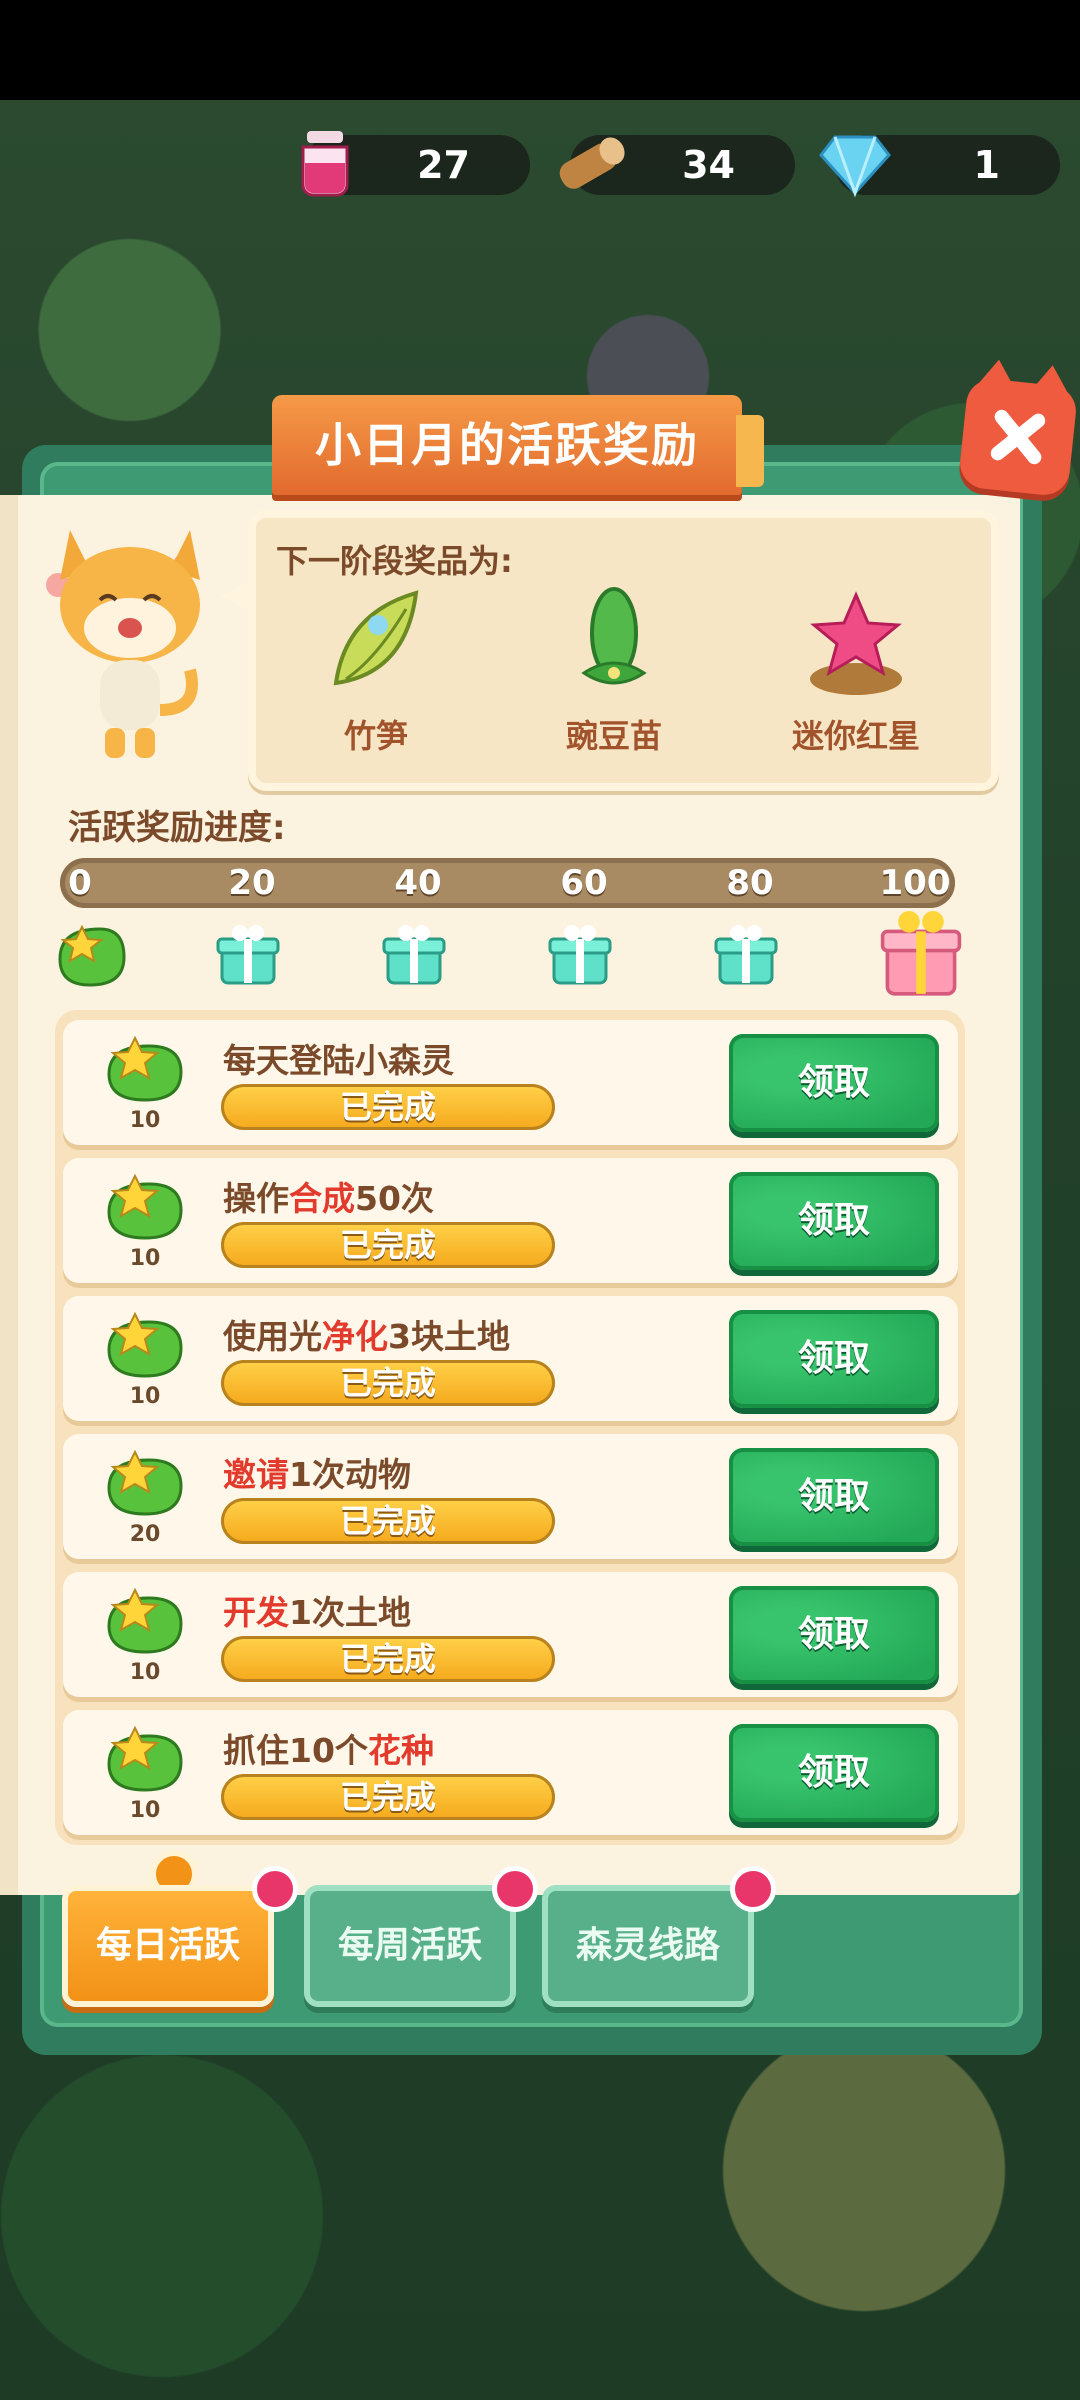 The height and width of the screenshot is (2400, 1080). What do you see at coordinates (507, 883) in the screenshot?
I see `activity-progress-bar: 0 20 40 60 80 100` at bounding box center [507, 883].